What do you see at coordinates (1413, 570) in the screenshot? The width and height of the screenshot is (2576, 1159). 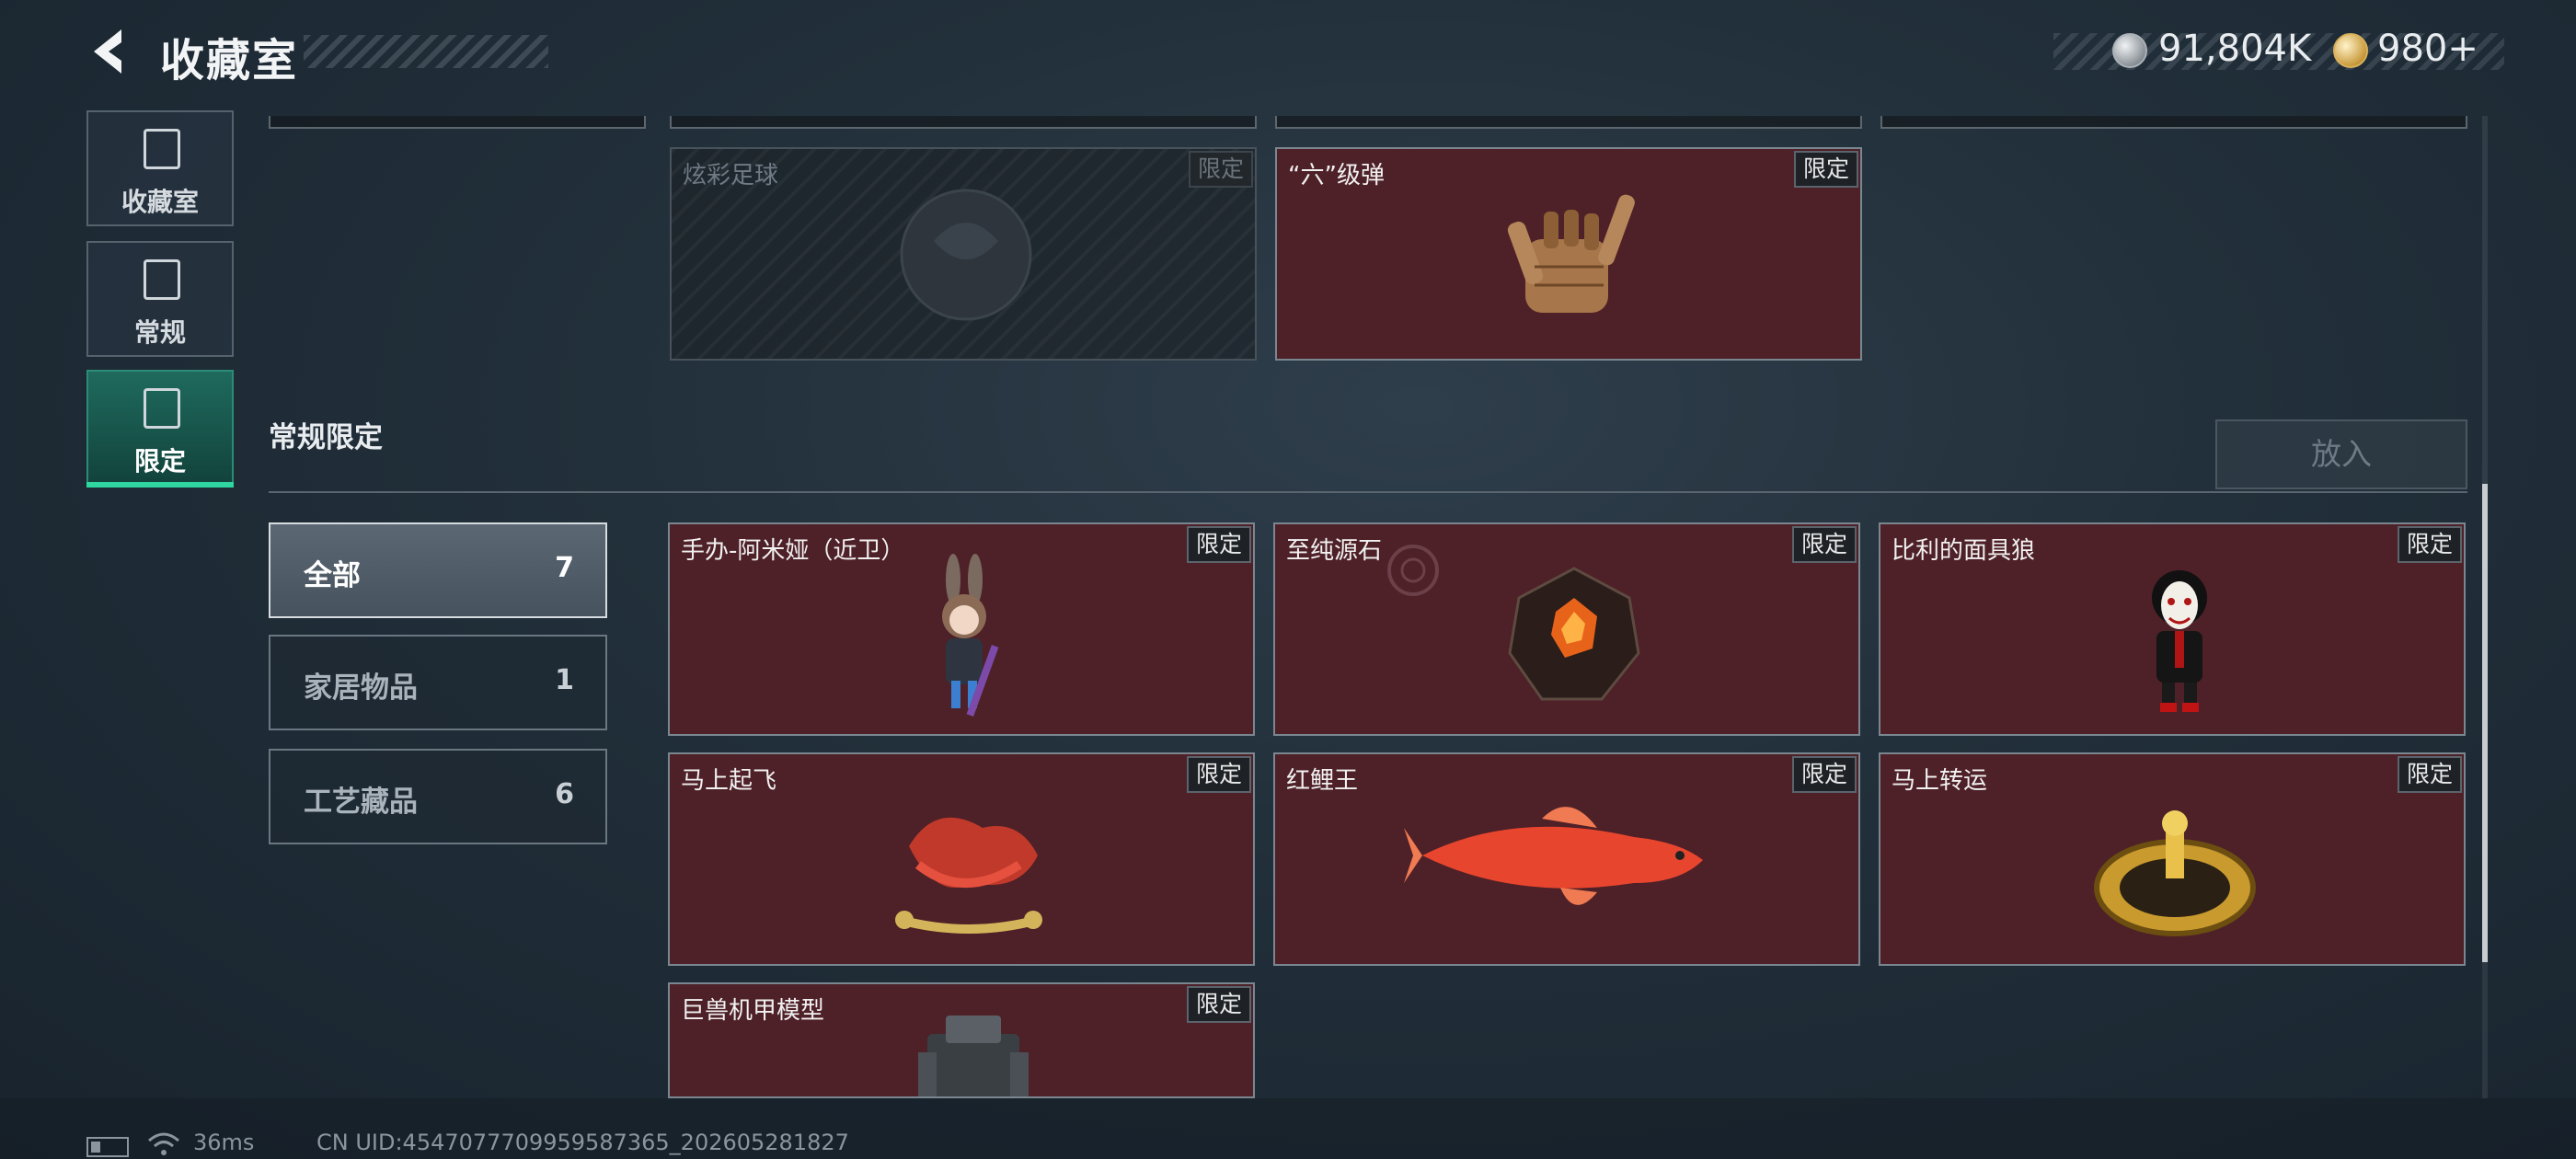 I see `target-ring-icon` at bounding box center [1413, 570].